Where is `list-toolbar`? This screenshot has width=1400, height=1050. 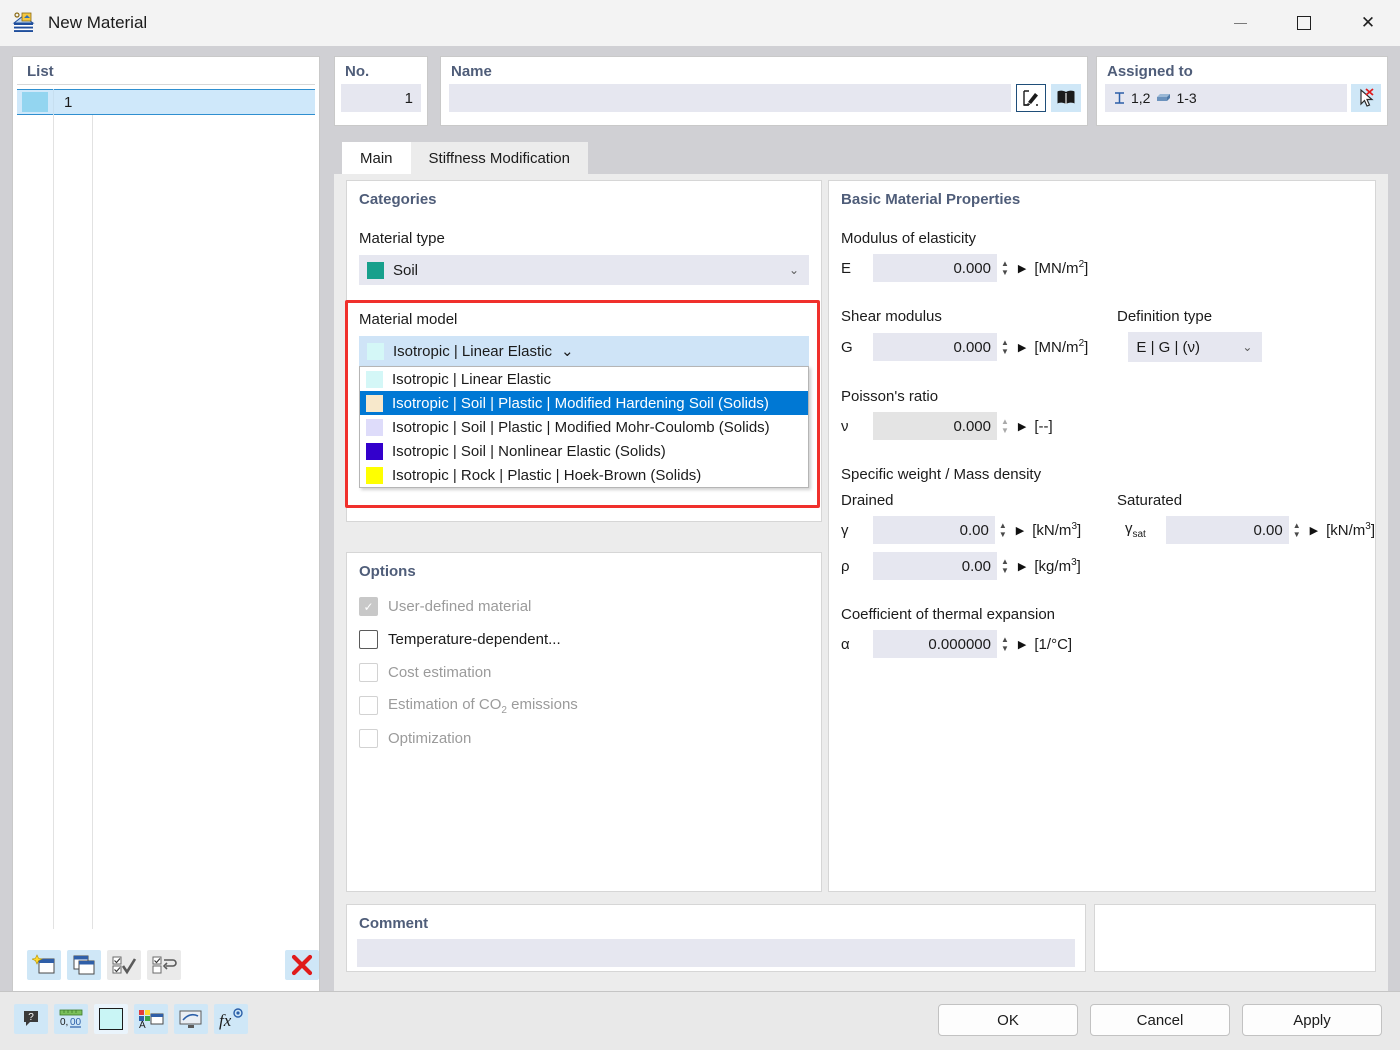
list-toolbar is located at coordinates (166, 965).